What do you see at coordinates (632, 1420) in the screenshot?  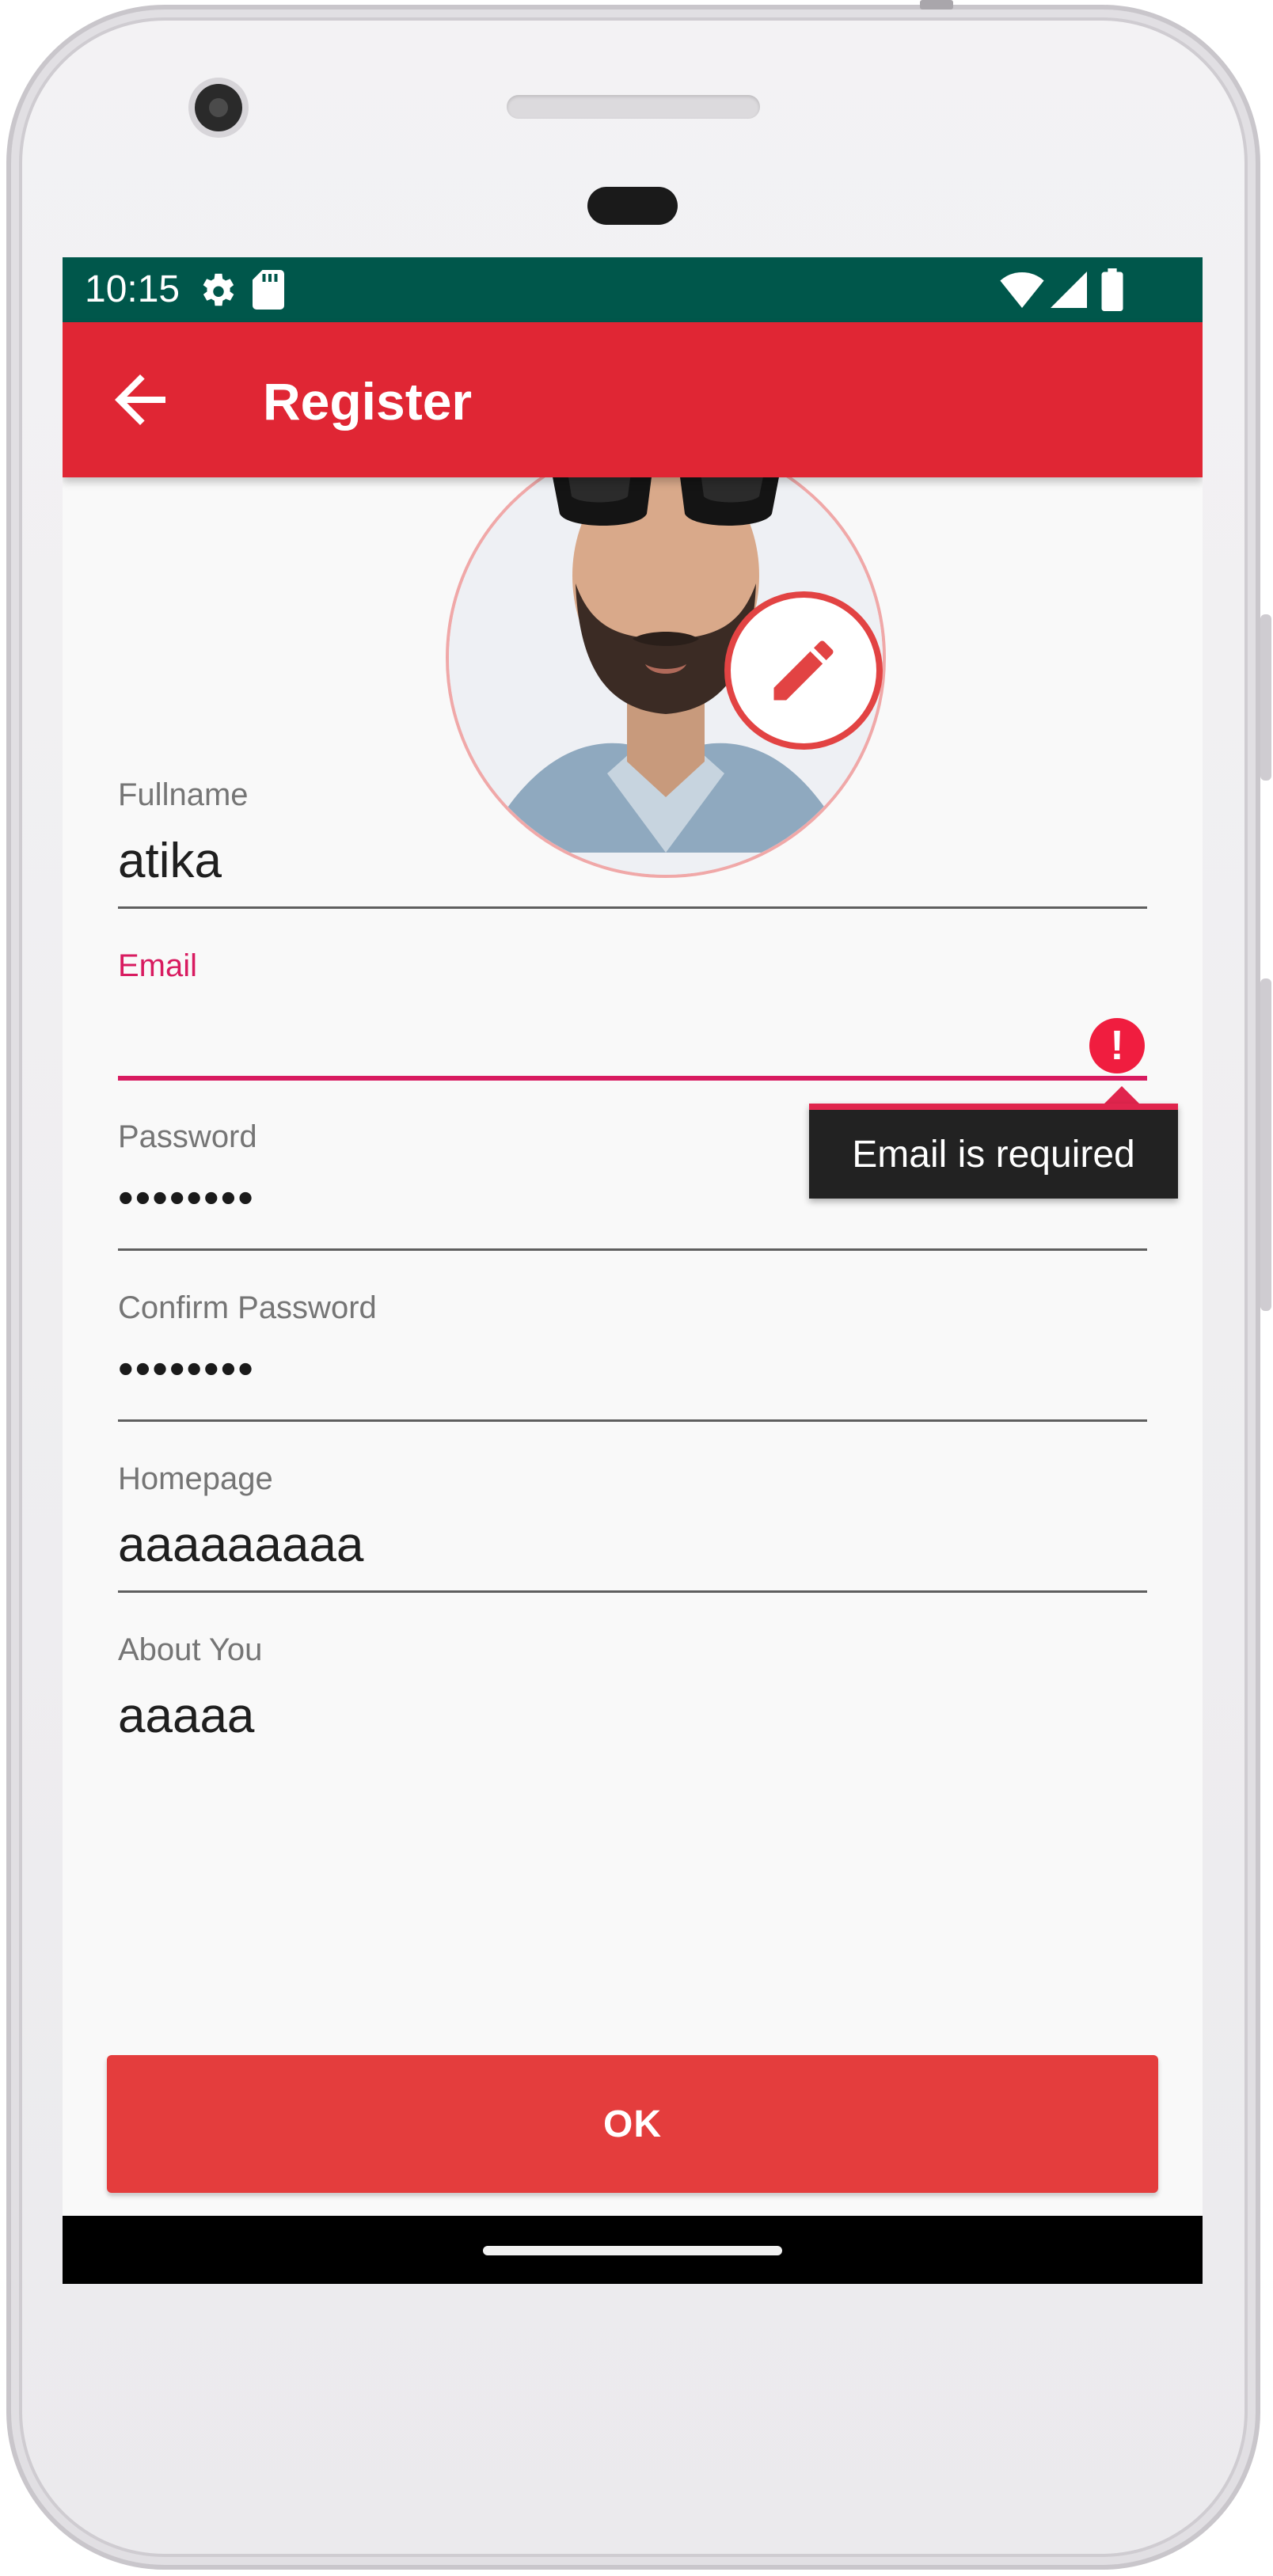 I see `confirm-password-underline` at bounding box center [632, 1420].